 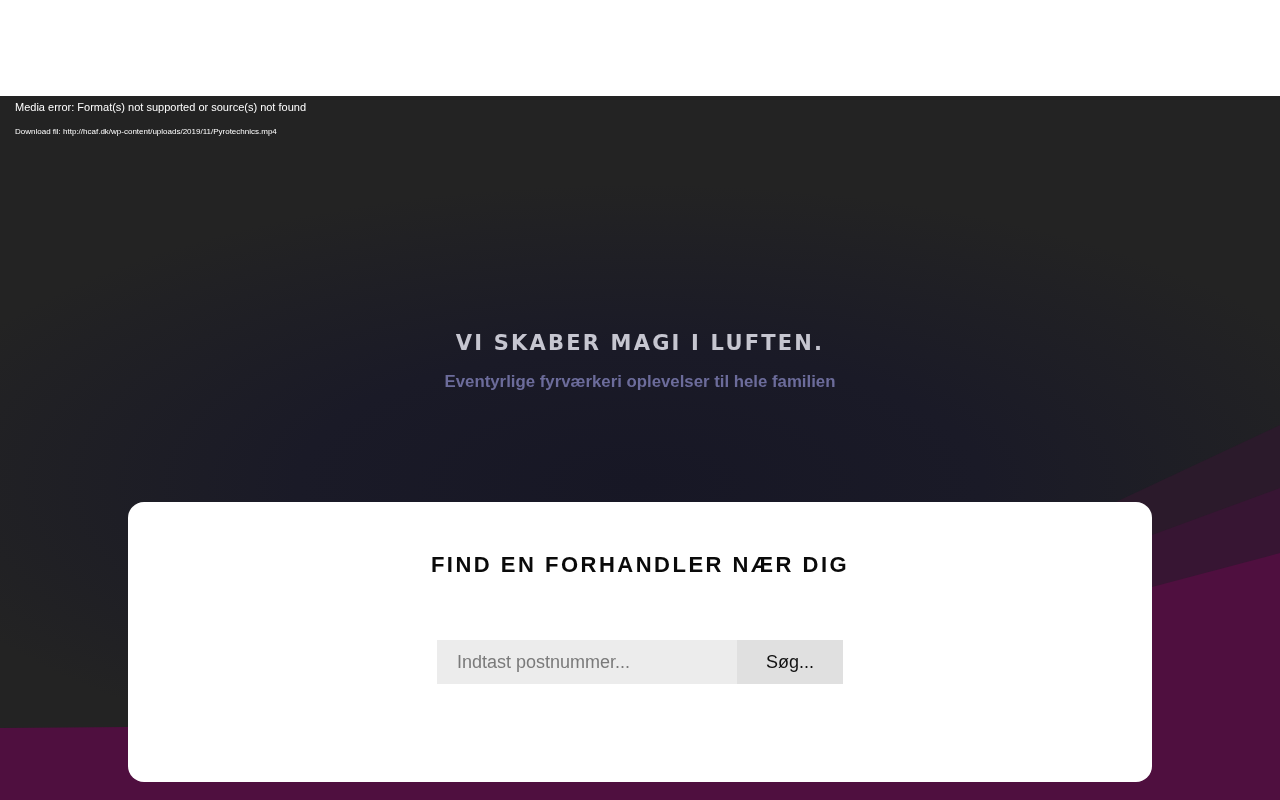 What do you see at coordinates (640, 343) in the screenshot?
I see `hero-title: VI SKABER MAGI I LUFTEN.` at bounding box center [640, 343].